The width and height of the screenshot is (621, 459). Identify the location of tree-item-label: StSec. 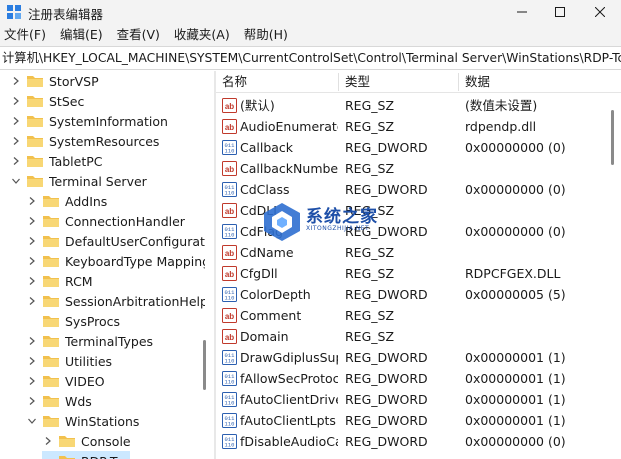
(67, 101).